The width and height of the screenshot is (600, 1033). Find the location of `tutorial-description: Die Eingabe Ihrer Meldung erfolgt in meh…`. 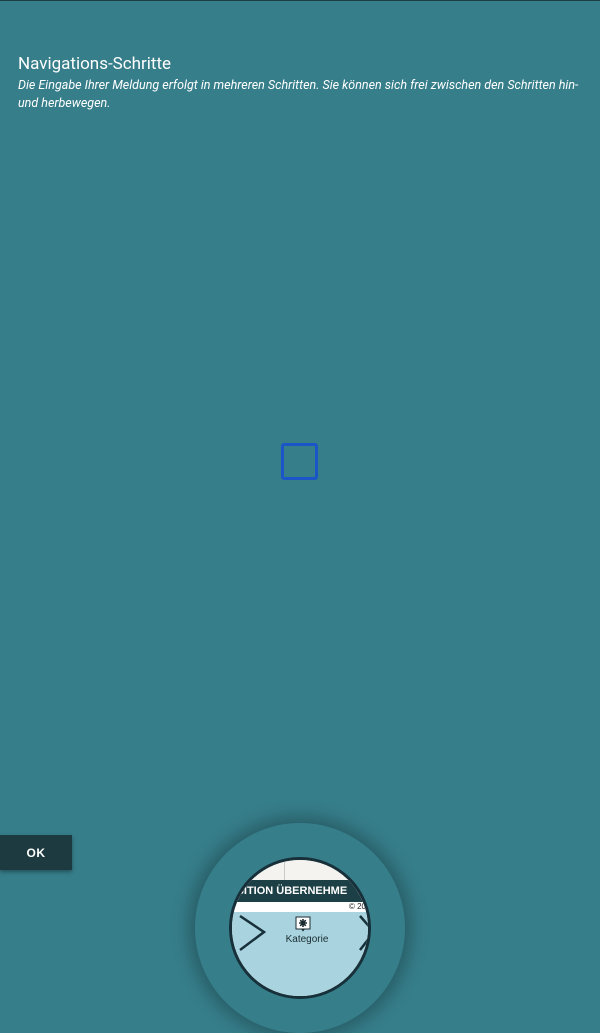

tutorial-description: Die Eingabe Ihrer Meldung erfolgt in meh… is located at coordinates (298, 94).